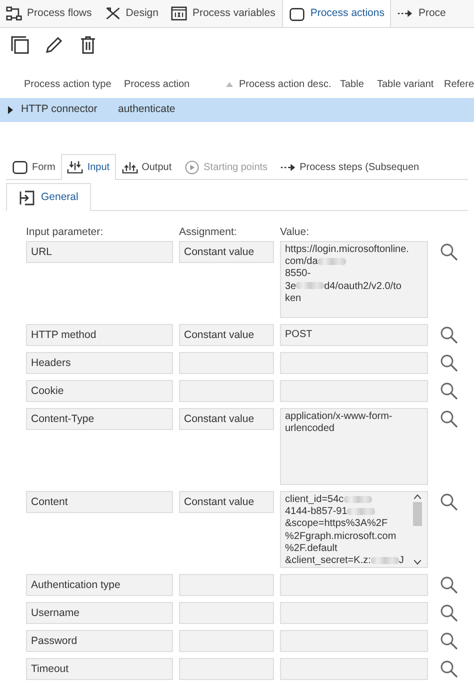 The height and width of the screenshot is (697, 474). I want to click on column-header: Process action, so click(157, 84).